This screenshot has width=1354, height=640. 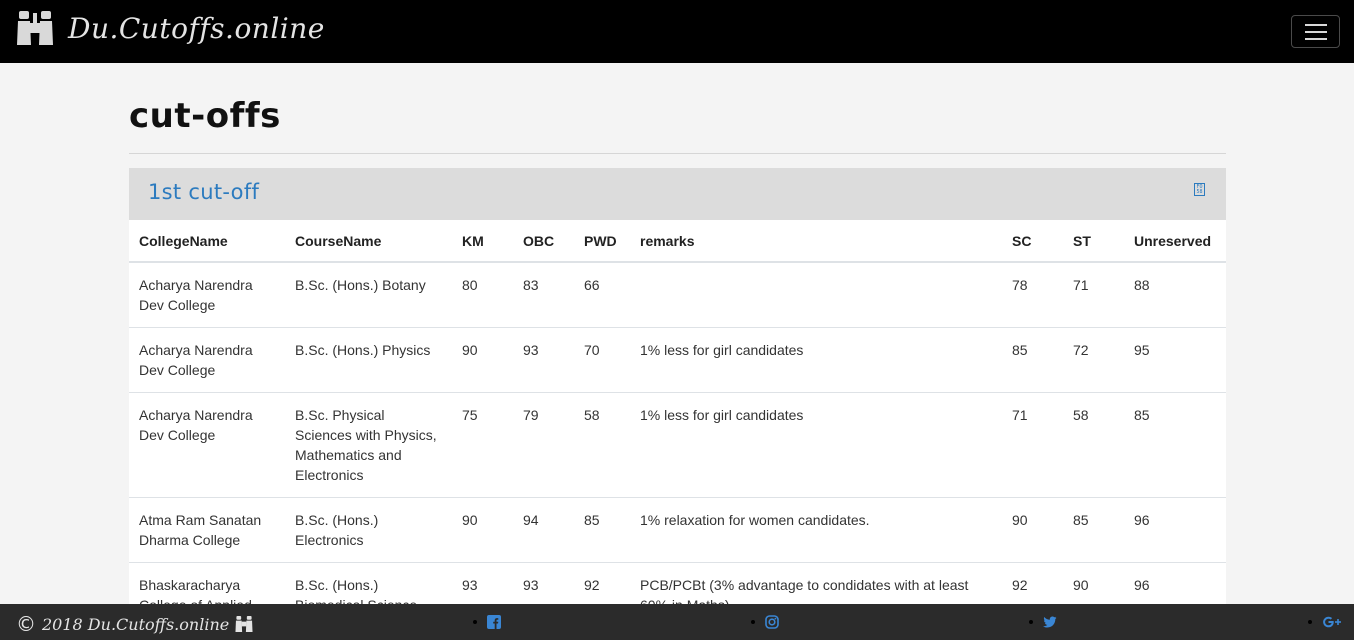 What do you see at coordinates (816, 241) in the screenshot?
I see `column-header: remarks` at bounding box center [816, 241].